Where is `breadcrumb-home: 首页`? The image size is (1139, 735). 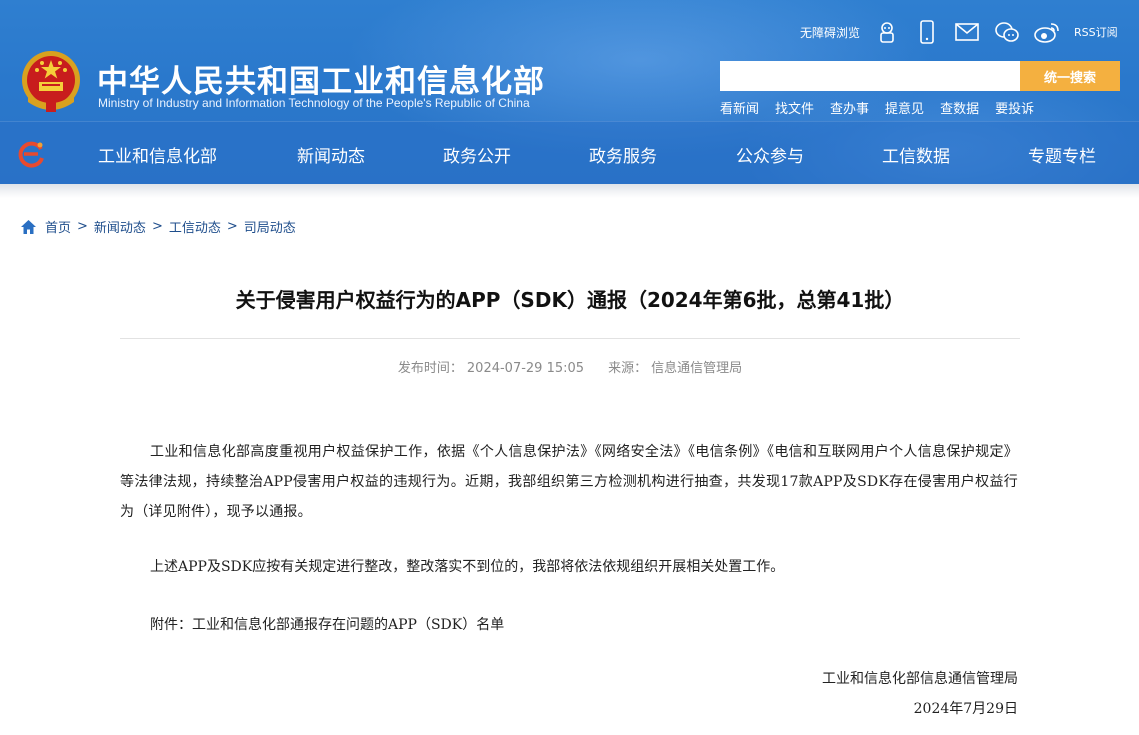
breadcrumb-home: 首页 is located at coordinates (58, 226).